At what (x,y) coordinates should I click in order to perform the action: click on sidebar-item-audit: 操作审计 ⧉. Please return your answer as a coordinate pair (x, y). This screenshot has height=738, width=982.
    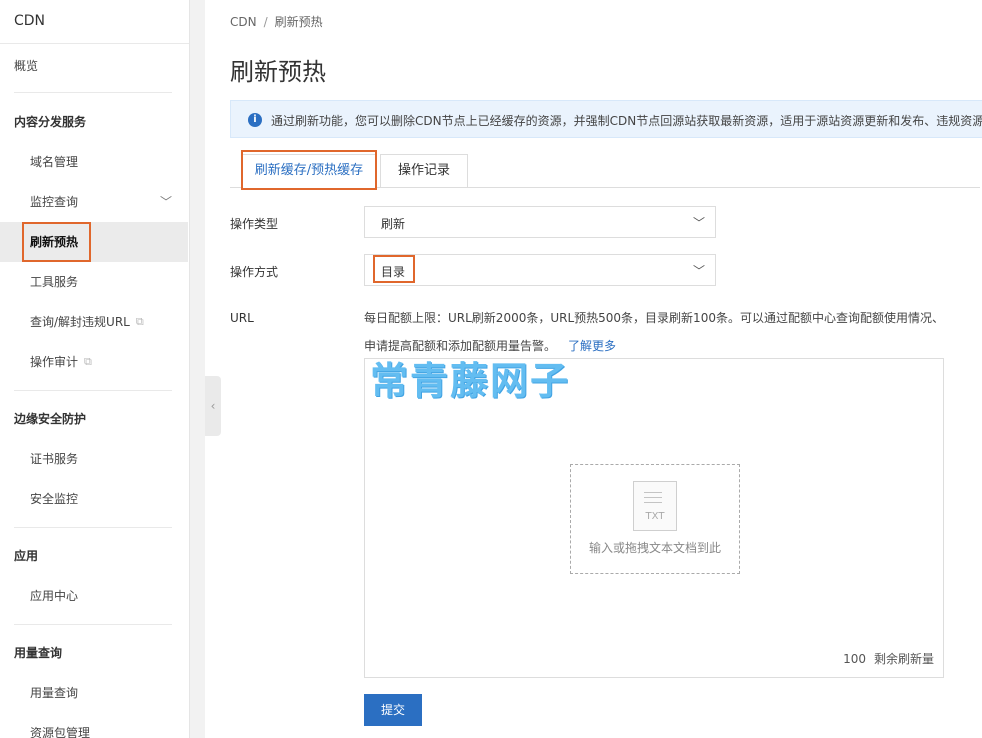
    Looking at the image, I should click on (94, 362).